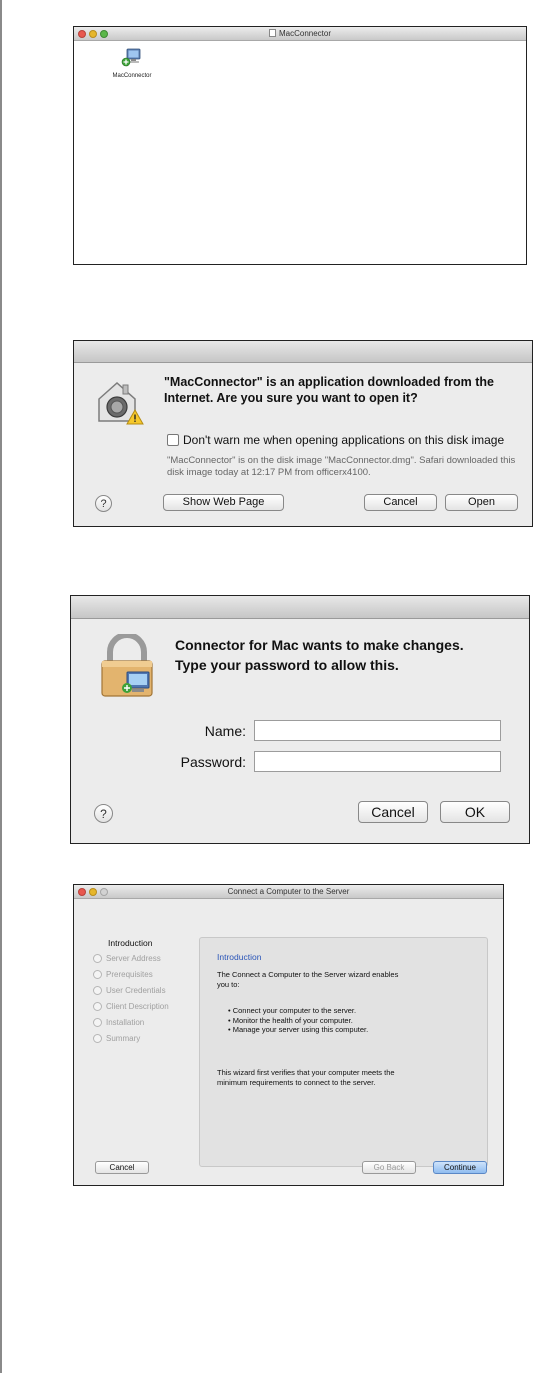 The width and height of the screenshot is (535, 1373). What do you see at coordinates (132, 76) in the screenshot?
I see `macconnector-app-label: MacConnector` at bounding box center [132, 76].